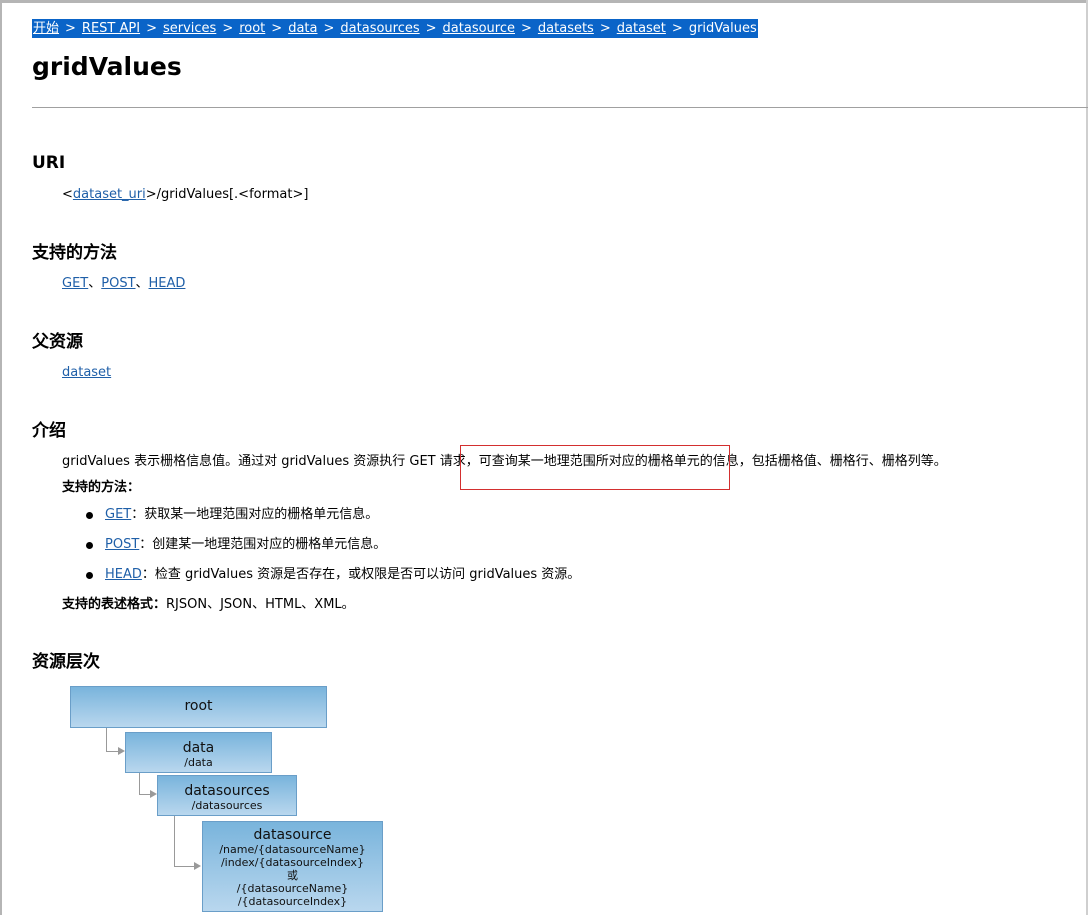 This screenshot has height=915, width=1088. I want to click on node-path: /data, so click(198, 762).